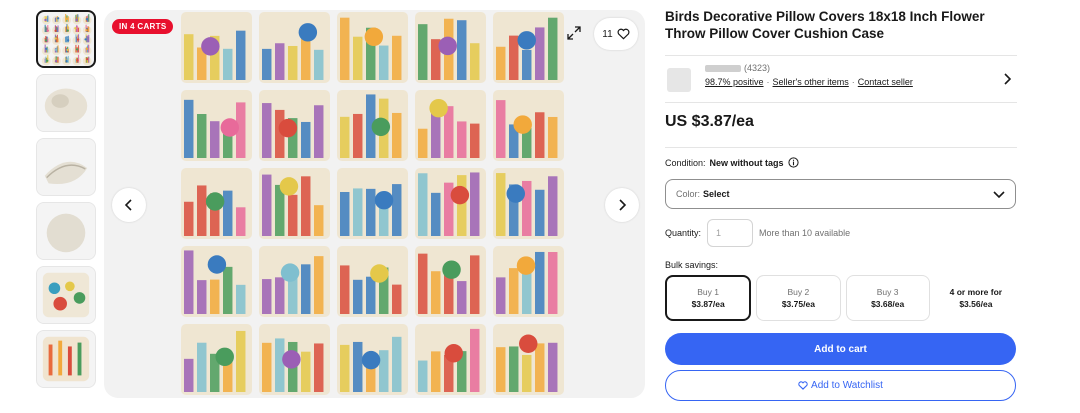 This screenshot has width=1080, height=413. What do you see at coordinates (811, 82) in the screenshot?
I see `seller-other-items-link: Seller's other items` at bounding box center [811, 82].